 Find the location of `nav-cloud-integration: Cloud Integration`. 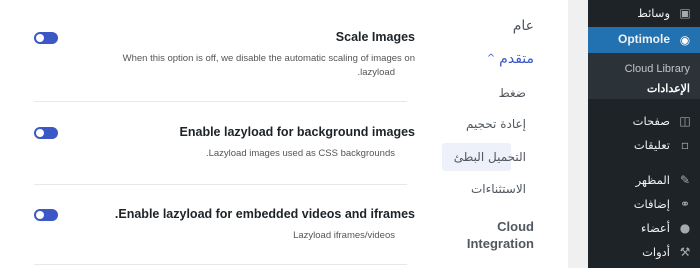

nav-cloud-integration: Cloud Integration is located at coordinates (500, 235).